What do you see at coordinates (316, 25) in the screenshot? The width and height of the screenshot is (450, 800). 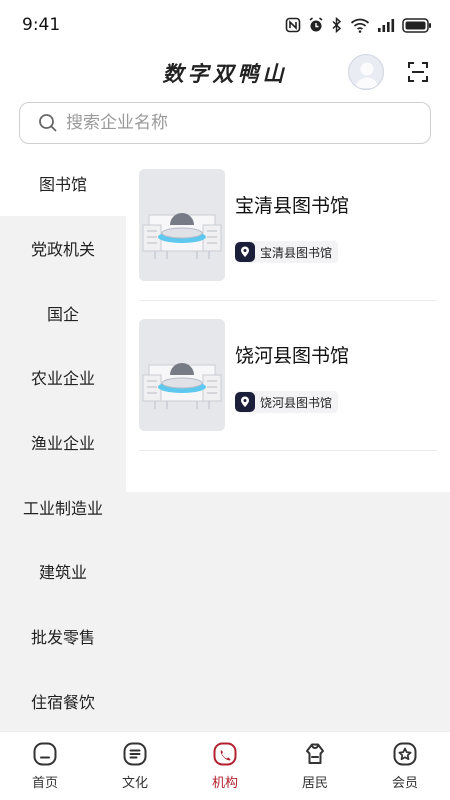 I see `alarm-icon` at bounding box center [316, 25].